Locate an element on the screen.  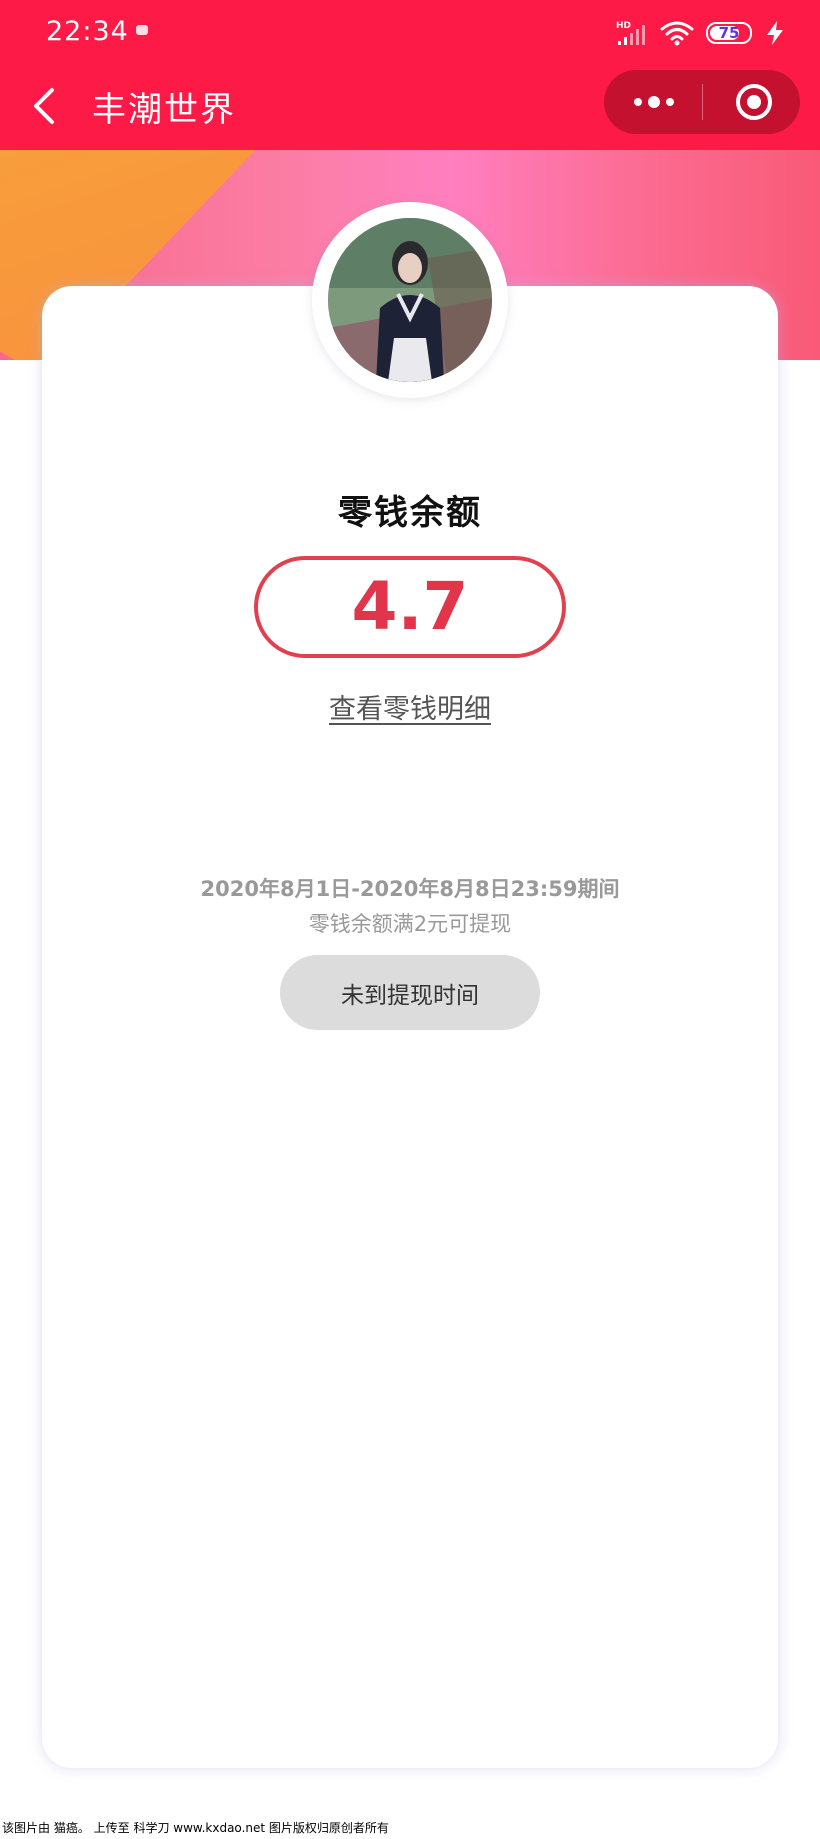
balance-title: 零钱余额 is located at coordinates (410, 513).